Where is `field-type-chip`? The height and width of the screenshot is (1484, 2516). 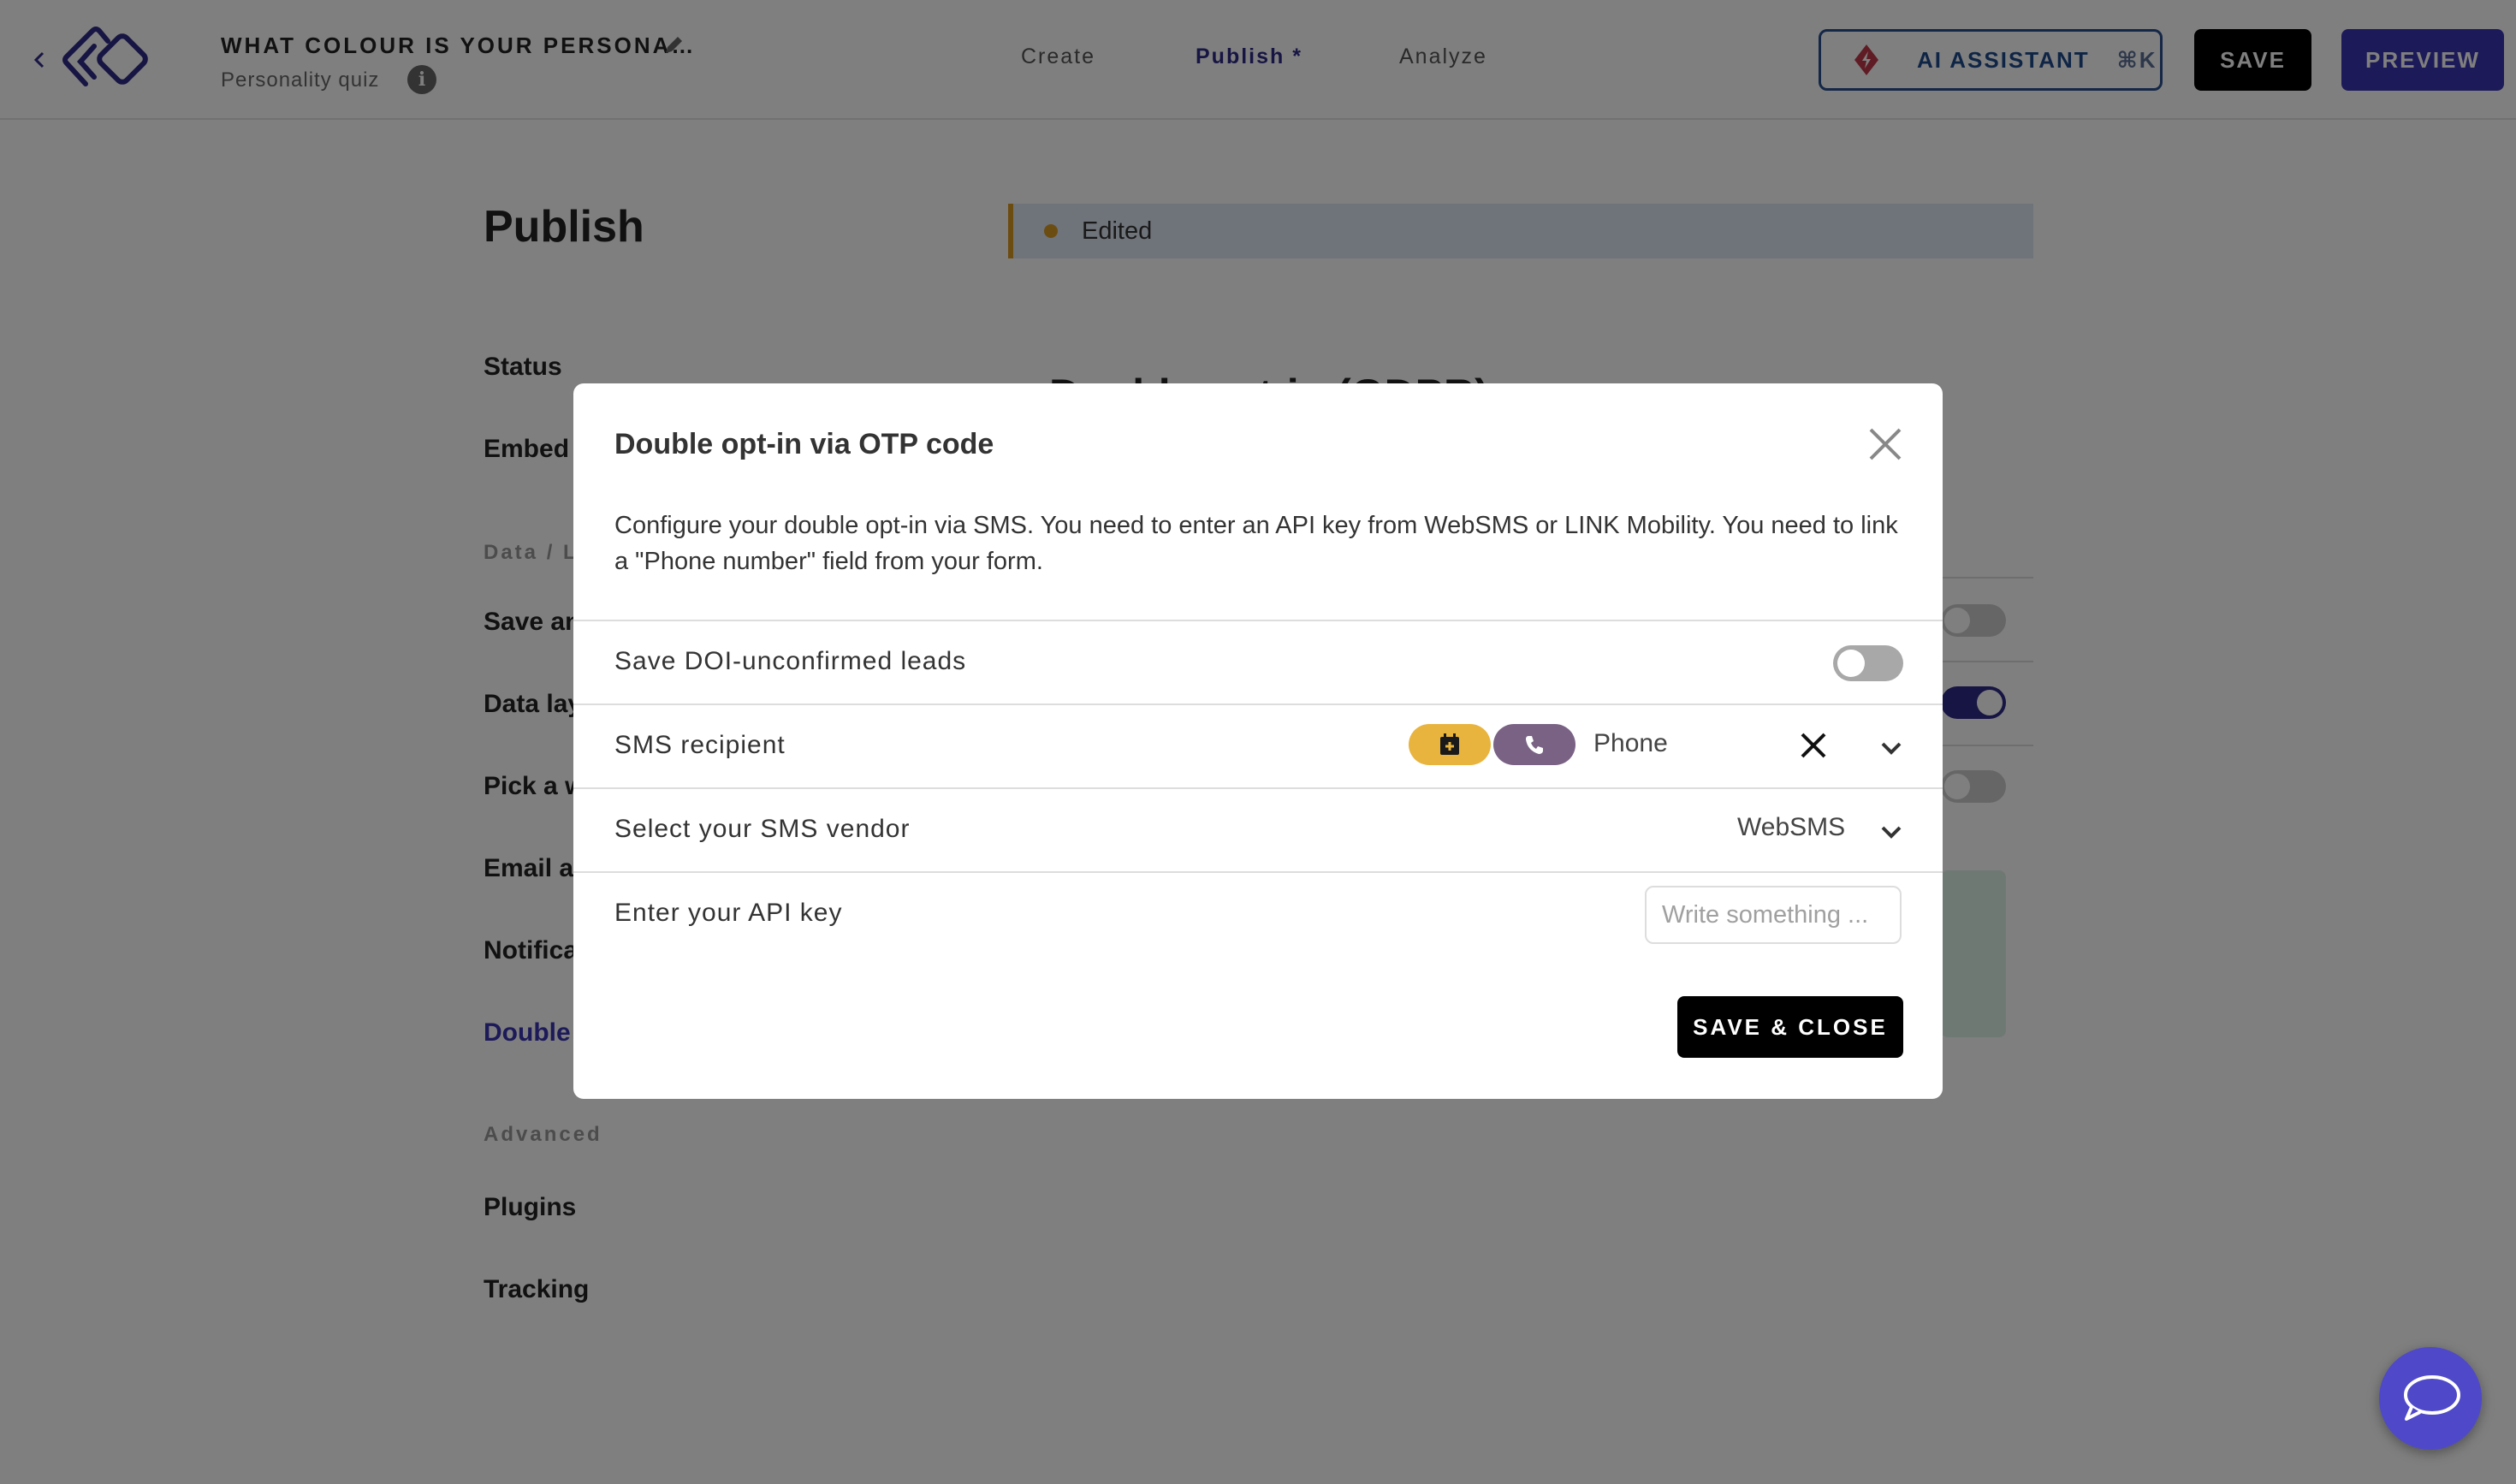
field-type-chip is located at coordinates (1450, 745).